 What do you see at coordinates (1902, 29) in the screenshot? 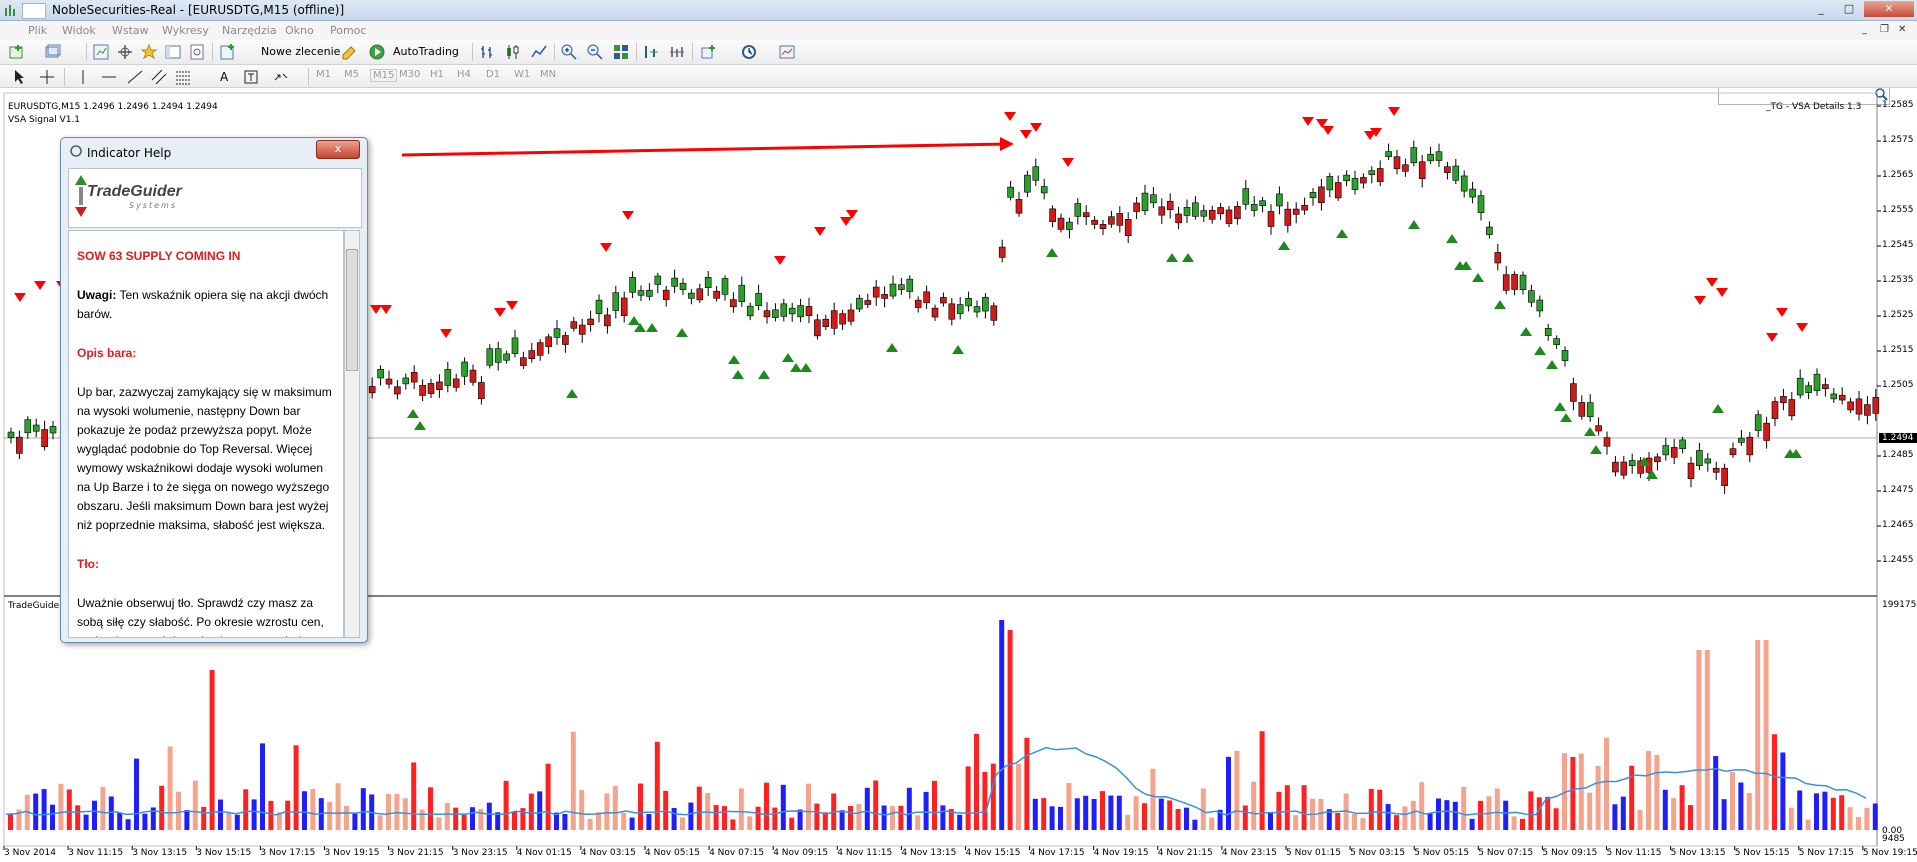
I see `mdi-close-button: ✕` at bounding box center [1902, 29].